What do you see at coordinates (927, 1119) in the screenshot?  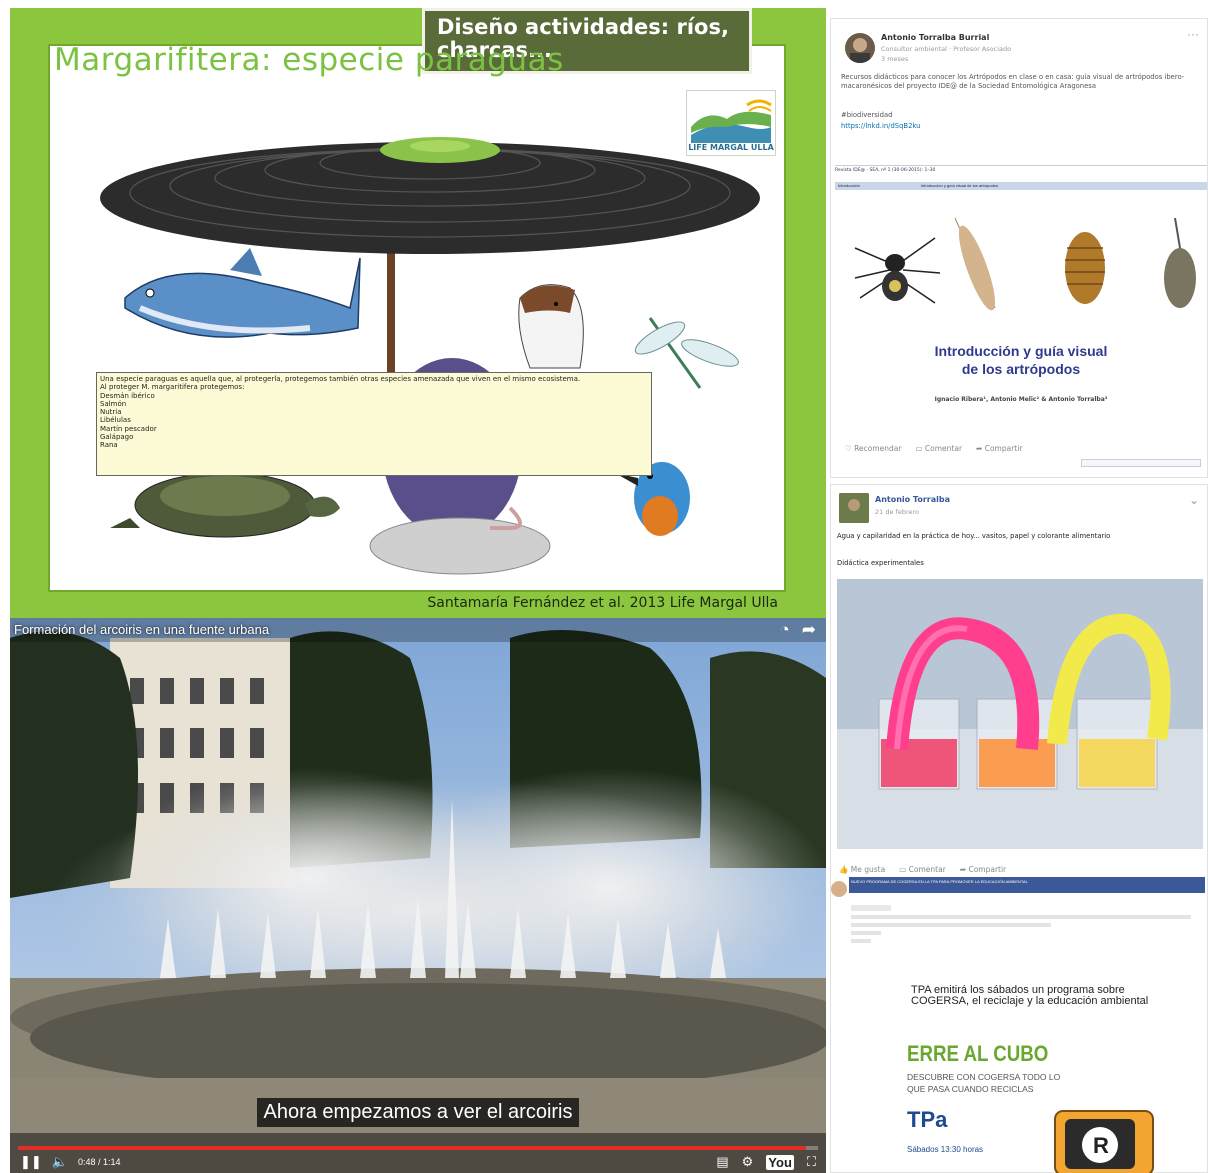 I see `tpa-logo: TPa` at bounding box center [927, 1119].